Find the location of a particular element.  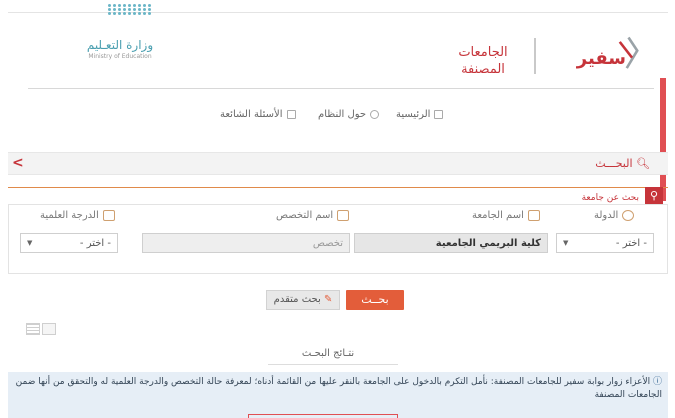

degree-label-text: الدرجة العلمية is located at coordinates (69, 215).